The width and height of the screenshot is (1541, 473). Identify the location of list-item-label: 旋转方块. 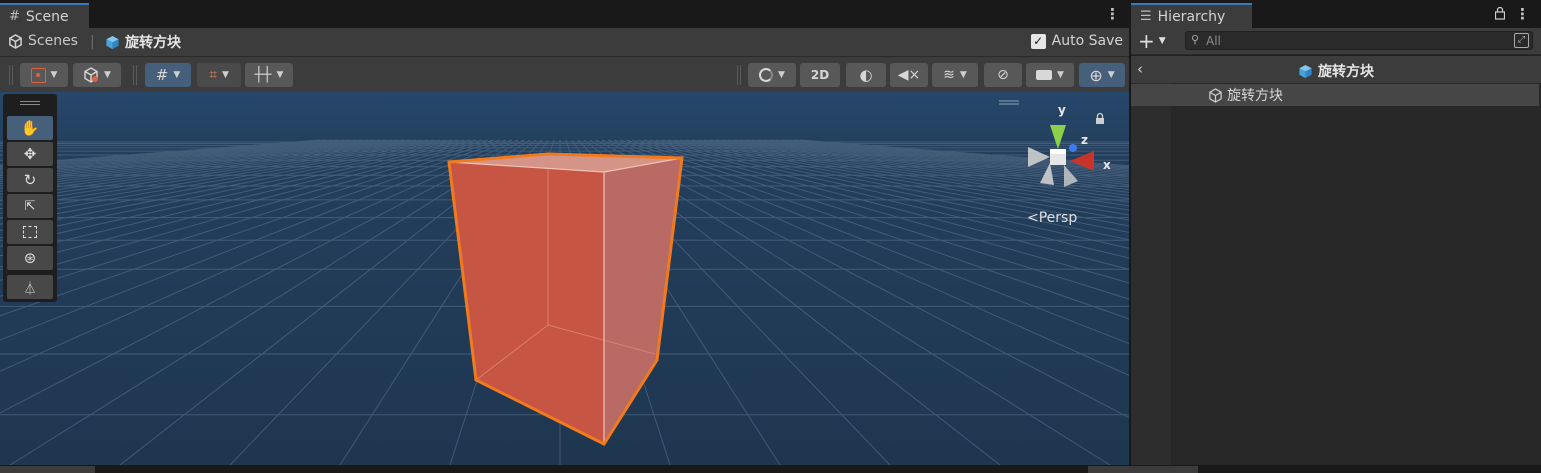
(1255, 96).